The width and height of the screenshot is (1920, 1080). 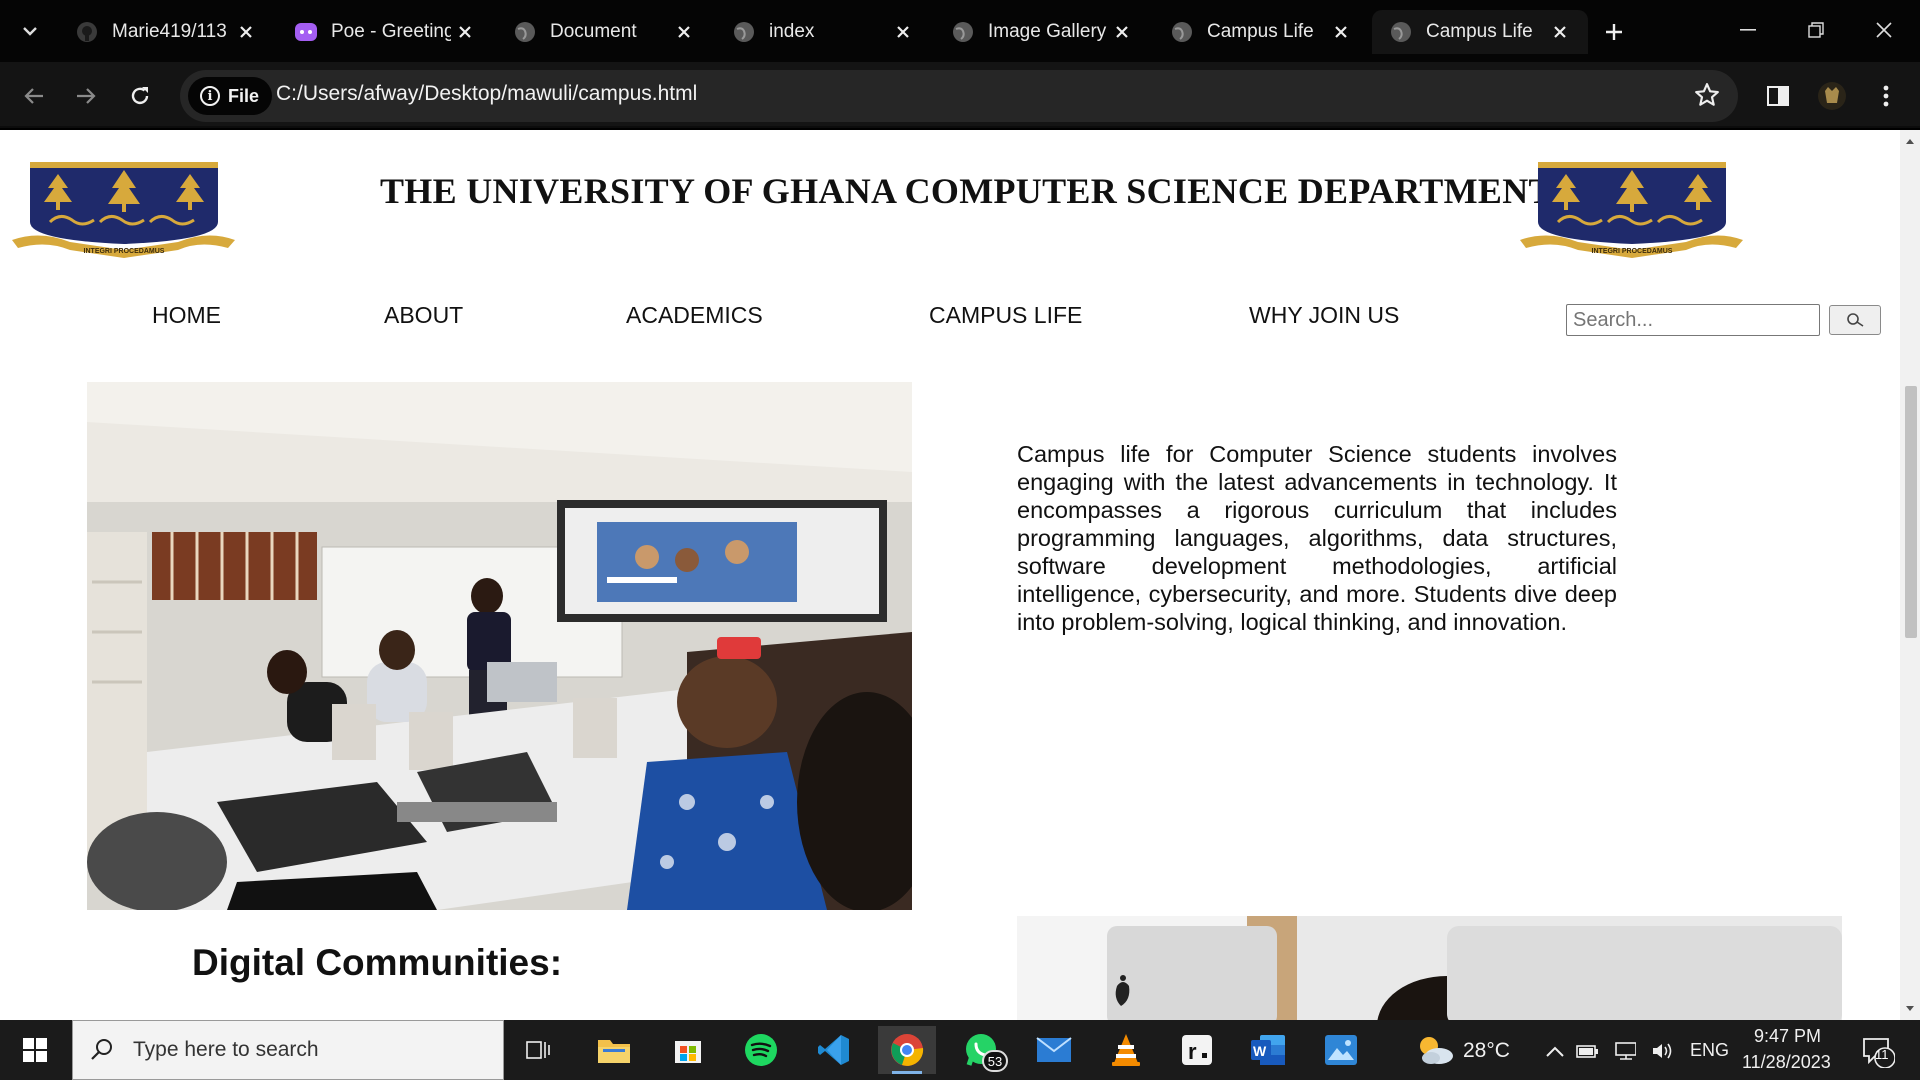 I want to click on battery-icon, so click(x=1587, y=1051).